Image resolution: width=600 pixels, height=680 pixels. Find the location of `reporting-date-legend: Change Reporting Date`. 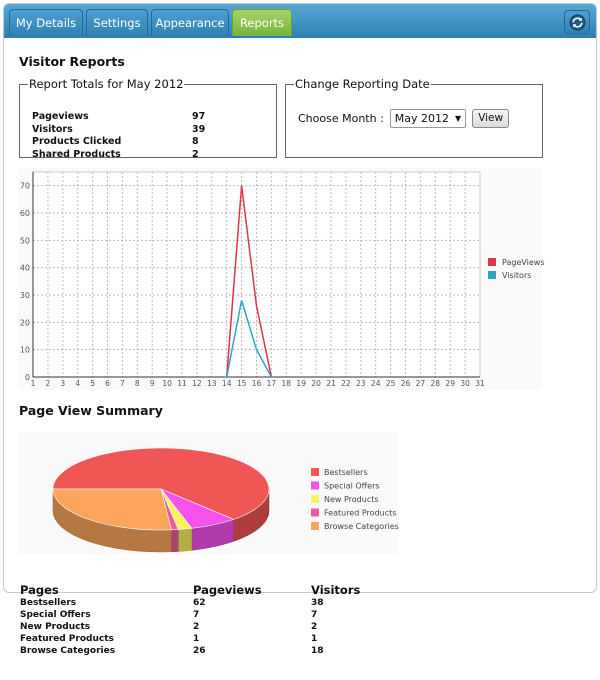

reporting-date-legend: Change Reporting Date is located at coordinates (362, 84).